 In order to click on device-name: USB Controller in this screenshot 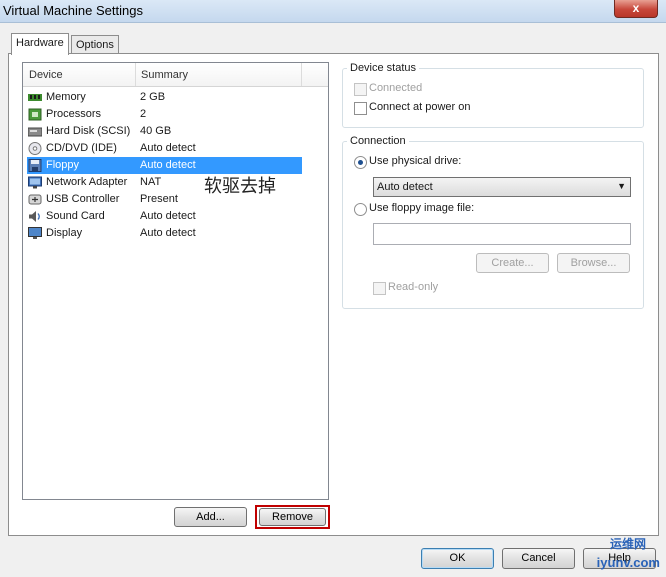, I will do `click(83, 199)`.